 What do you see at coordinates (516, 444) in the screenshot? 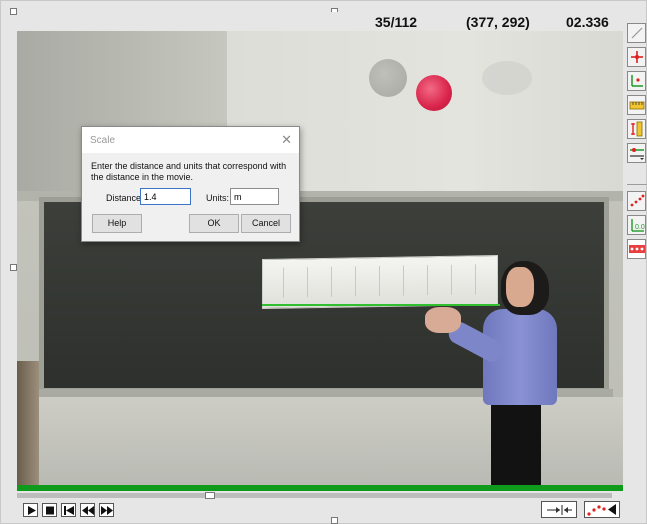
I see `person-legs` at bounding box center [516, 444].